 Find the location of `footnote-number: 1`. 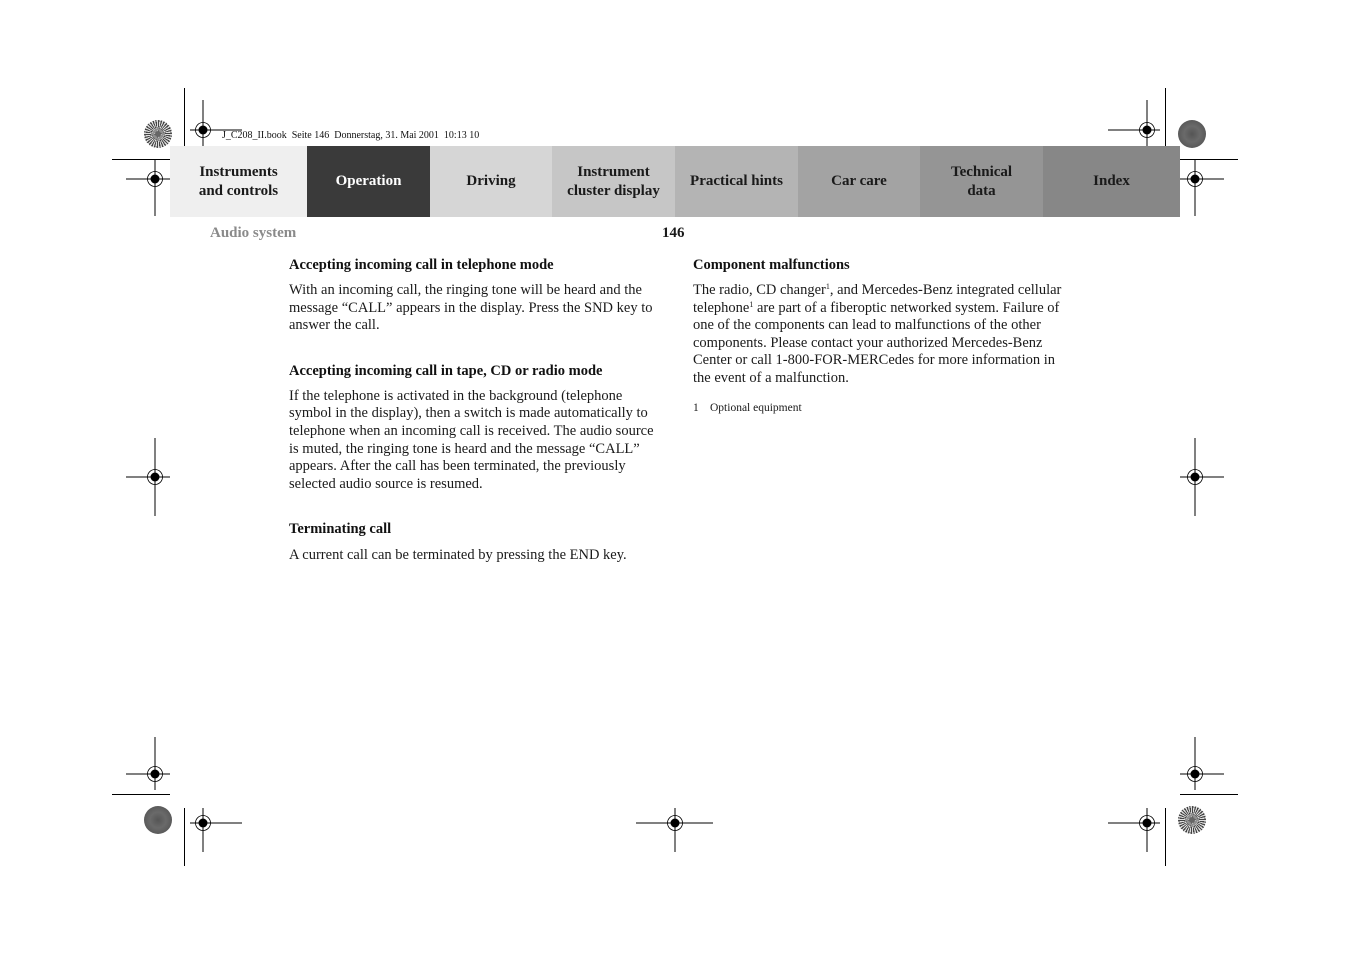

footnote-number: 1 is located at coordinates (696, 407).